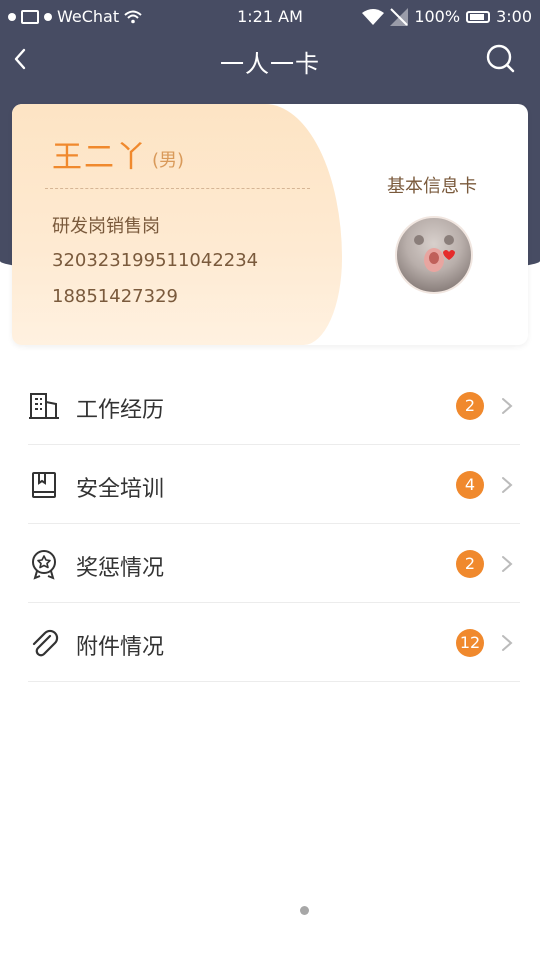 This screenshot has width=540, height=960. What do you see at coordinates (168, 160) in the screenshot?
I see `person-gender: (男)` at bounding box center [168, 160].